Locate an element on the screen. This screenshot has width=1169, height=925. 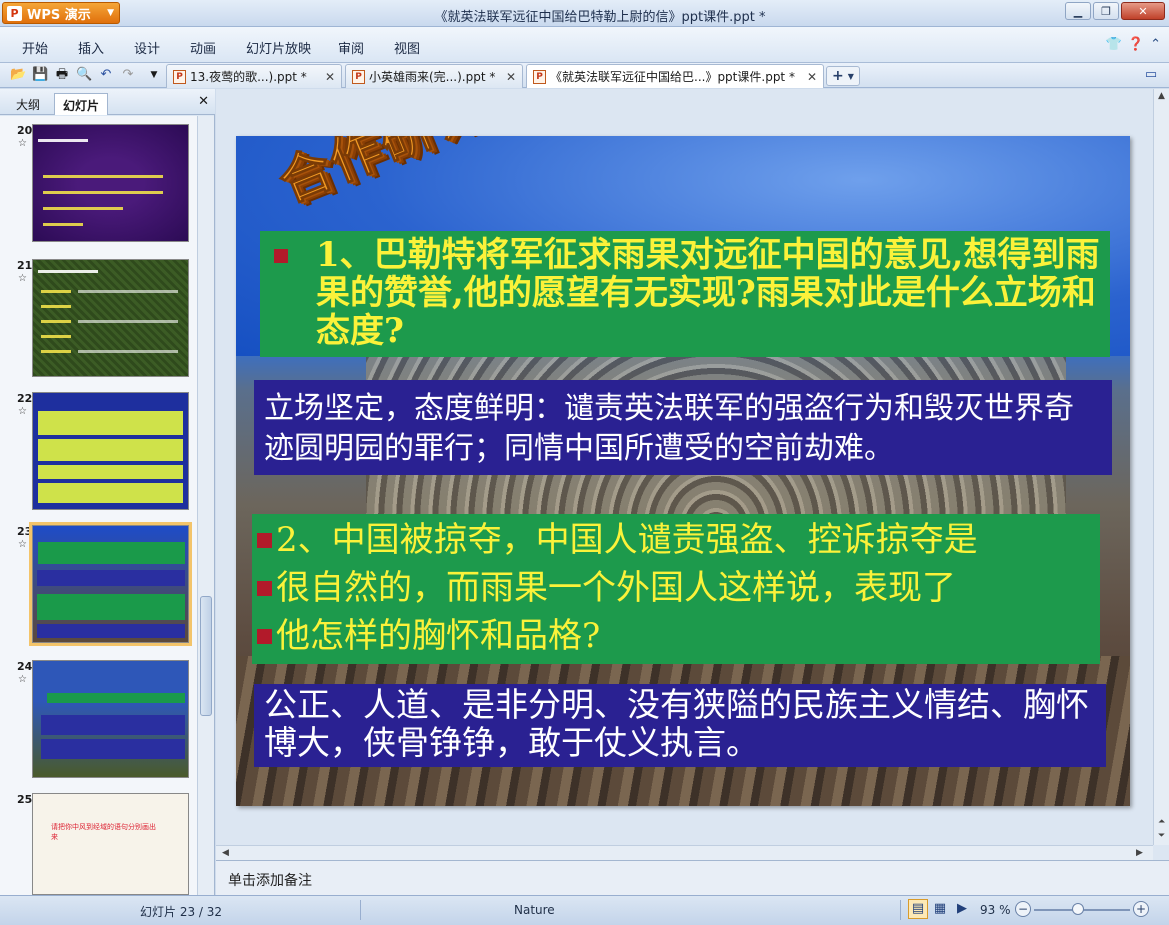
skin-icon: 👕 is located at coordinates (1114, 44).